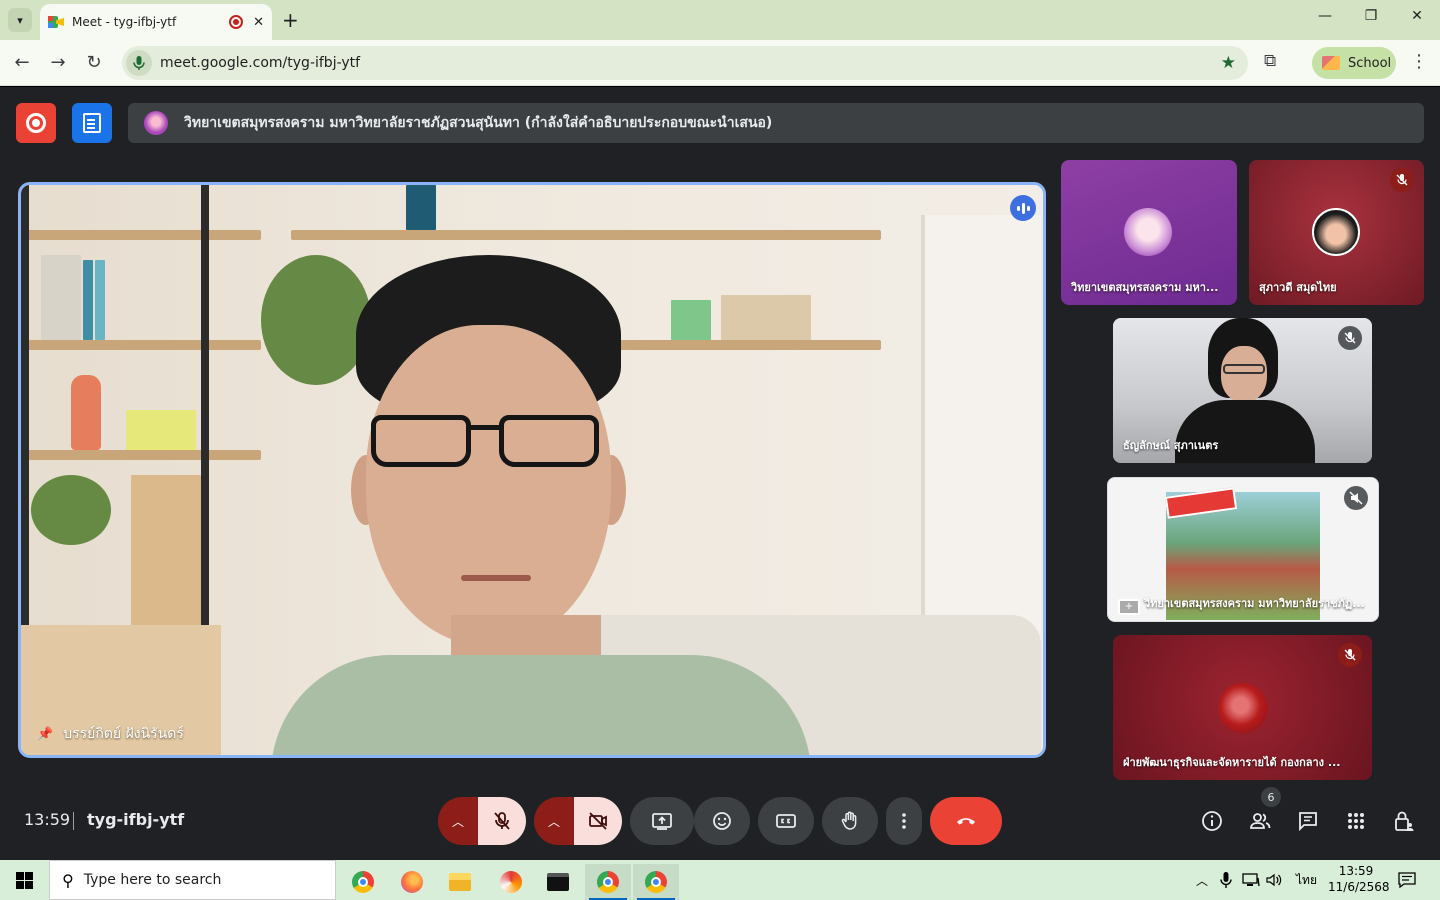 Image resolution: width=1440 pixels, height=900 pixels. I want to click on meeting-details-button, so click(1212, 821).